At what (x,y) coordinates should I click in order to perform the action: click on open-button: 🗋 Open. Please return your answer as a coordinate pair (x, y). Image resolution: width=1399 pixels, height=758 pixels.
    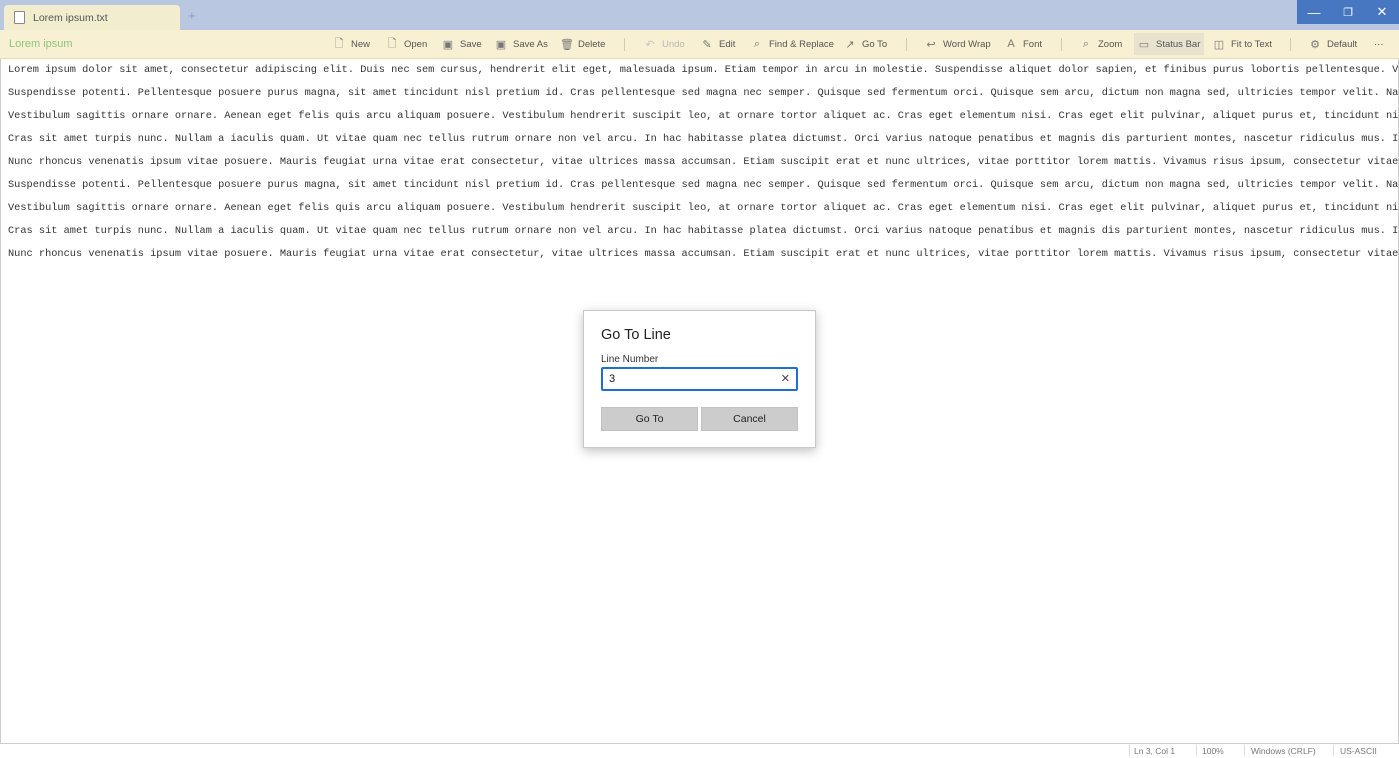
    Looking at the image, I should click on (407, 44).